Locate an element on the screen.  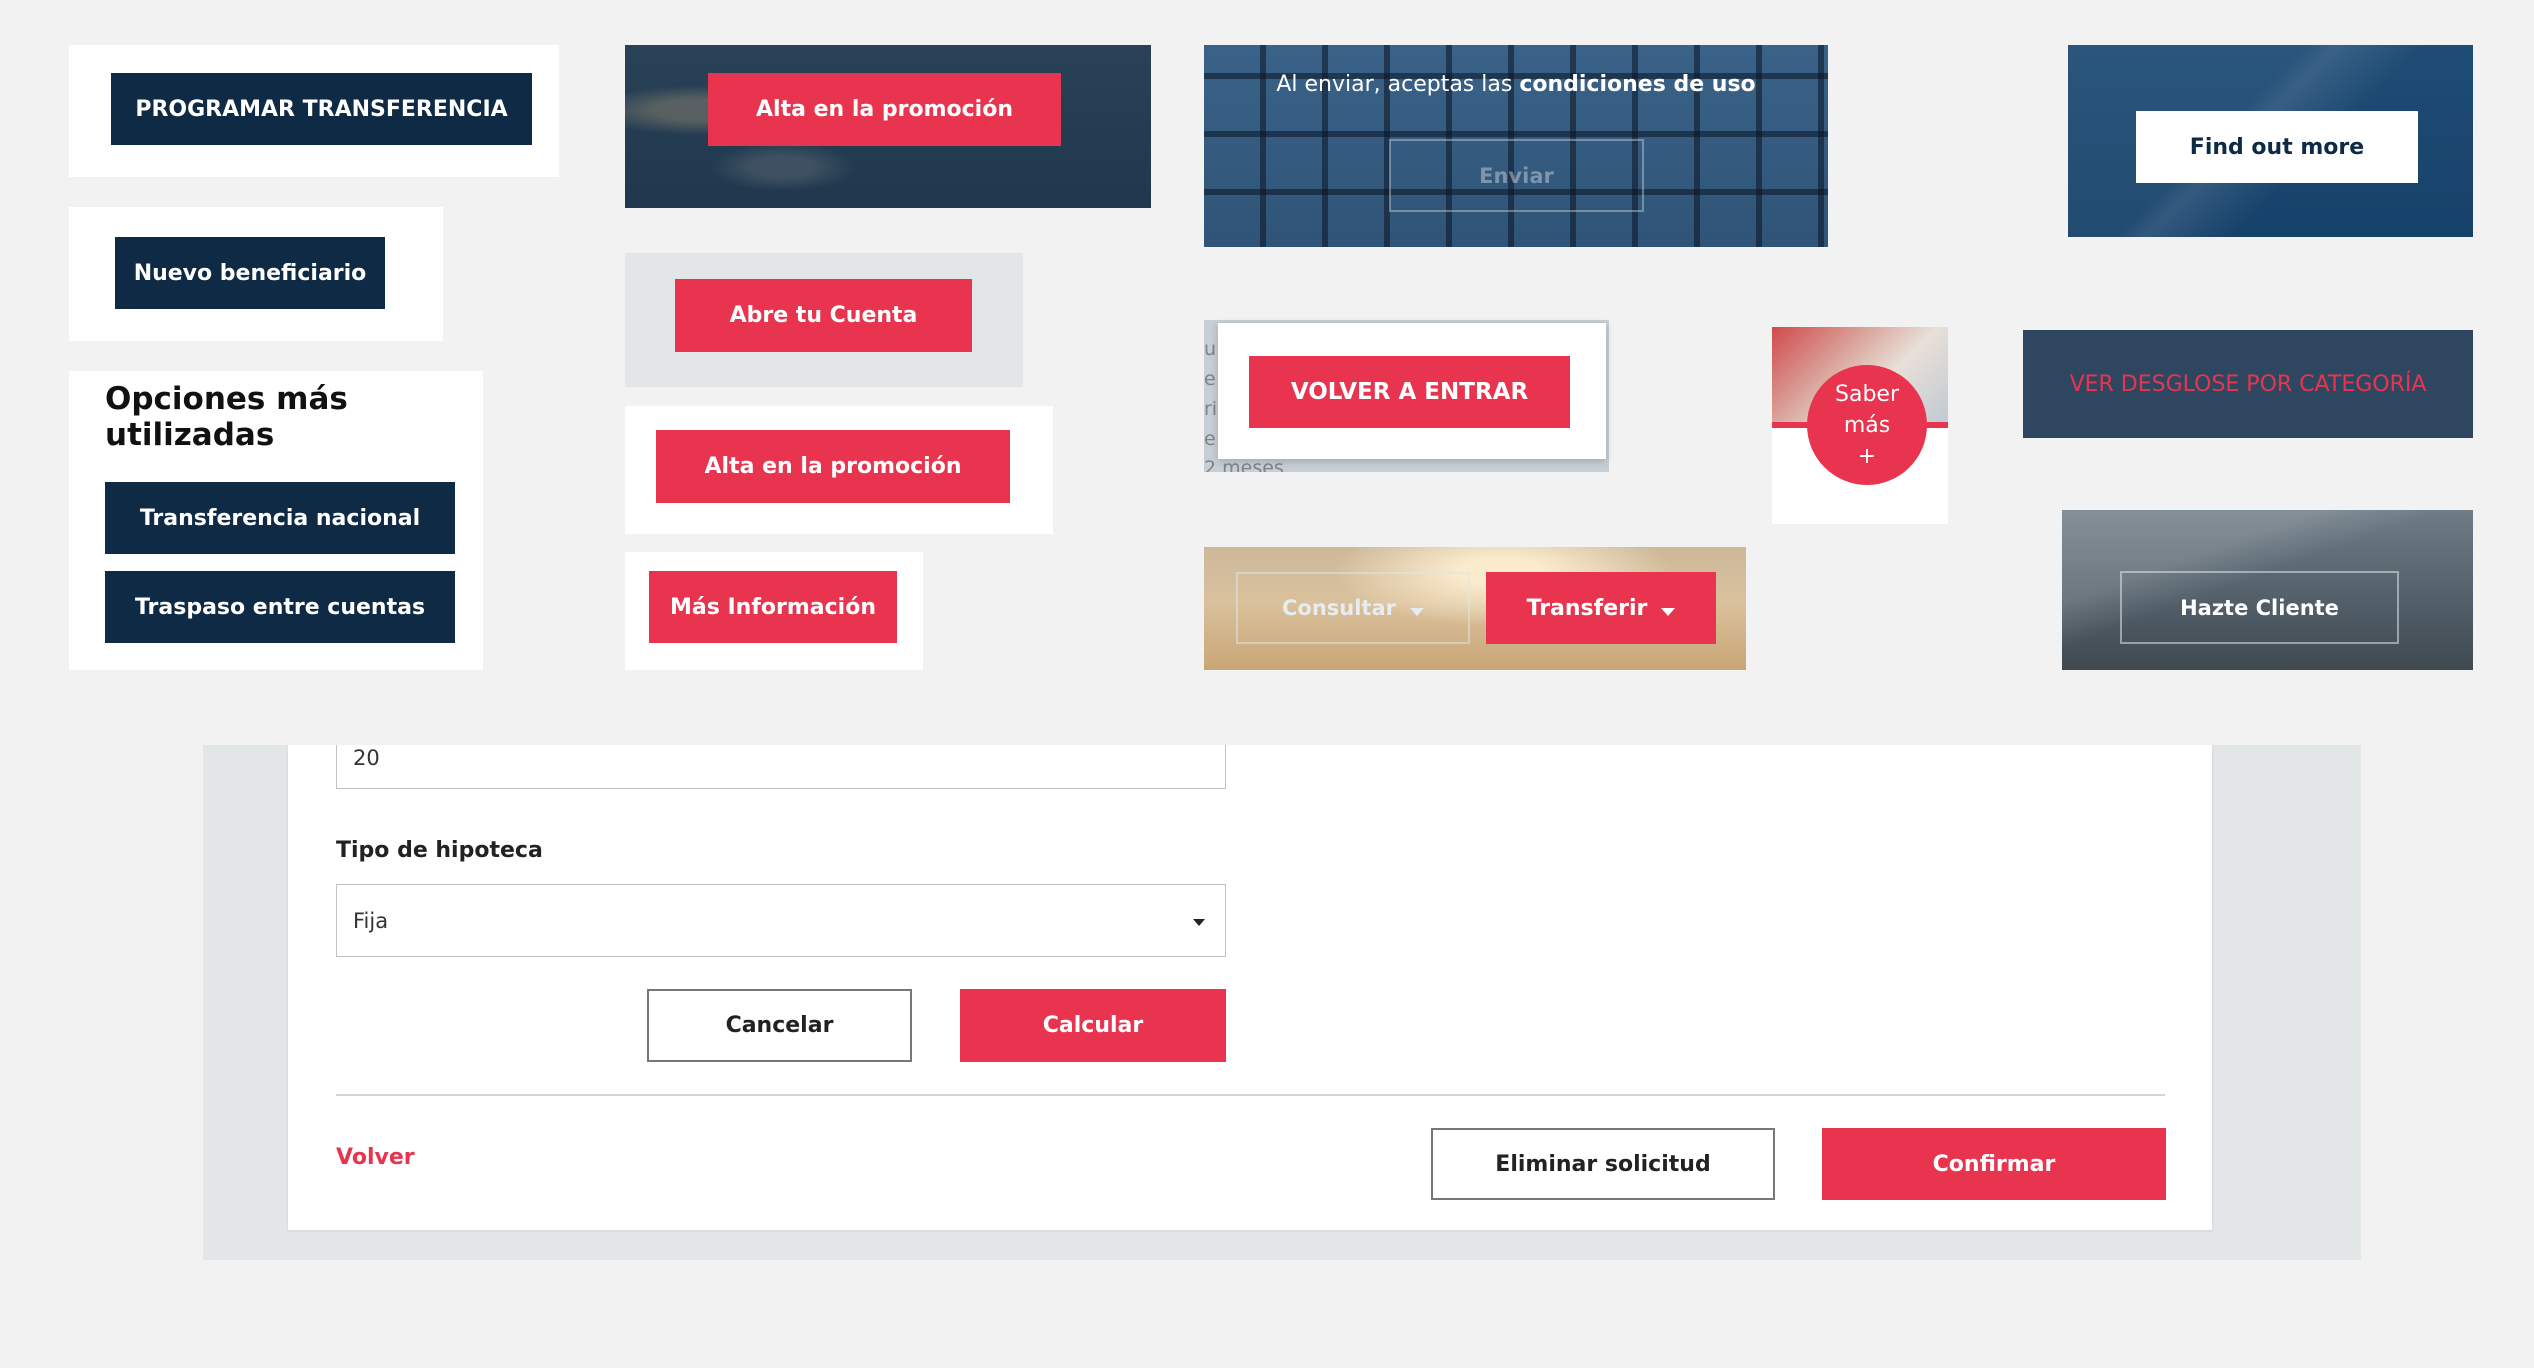
saber-mas-line2: más is located at coordinates (1867, 425).